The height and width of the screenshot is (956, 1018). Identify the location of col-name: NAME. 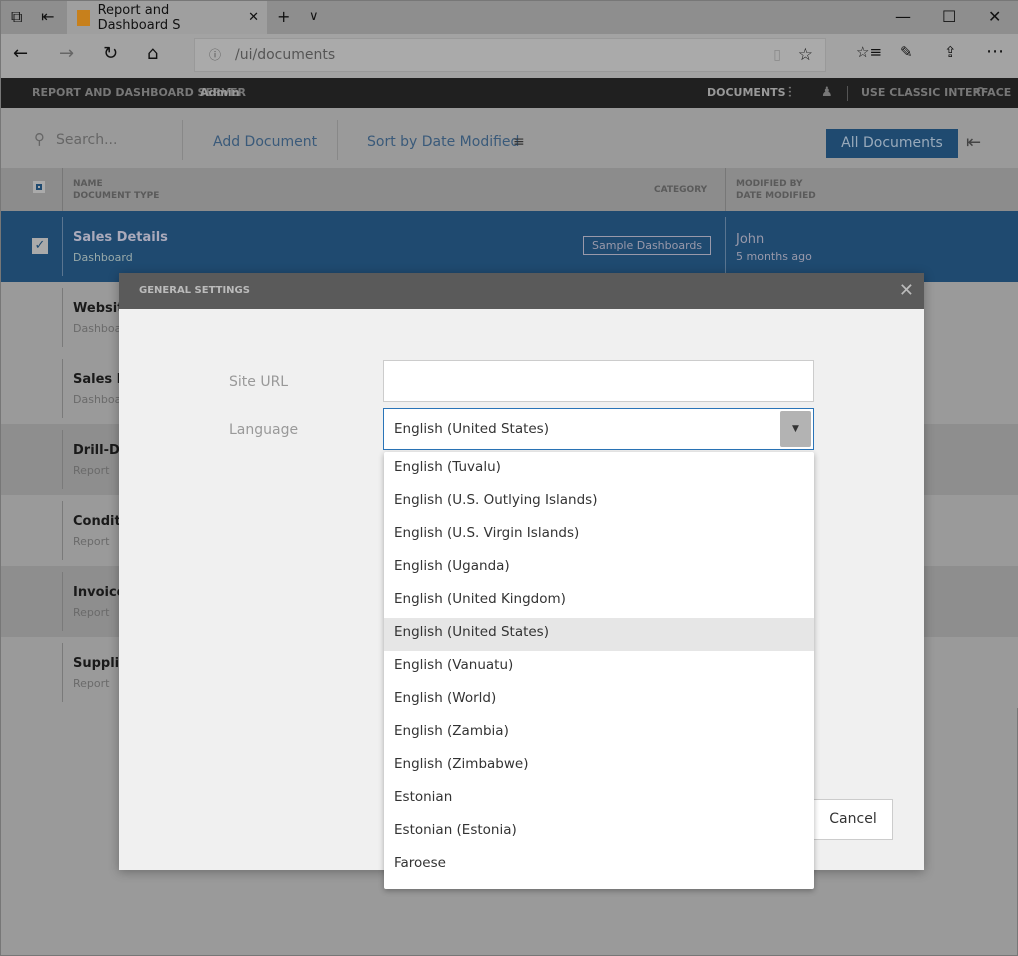
(88, 184).